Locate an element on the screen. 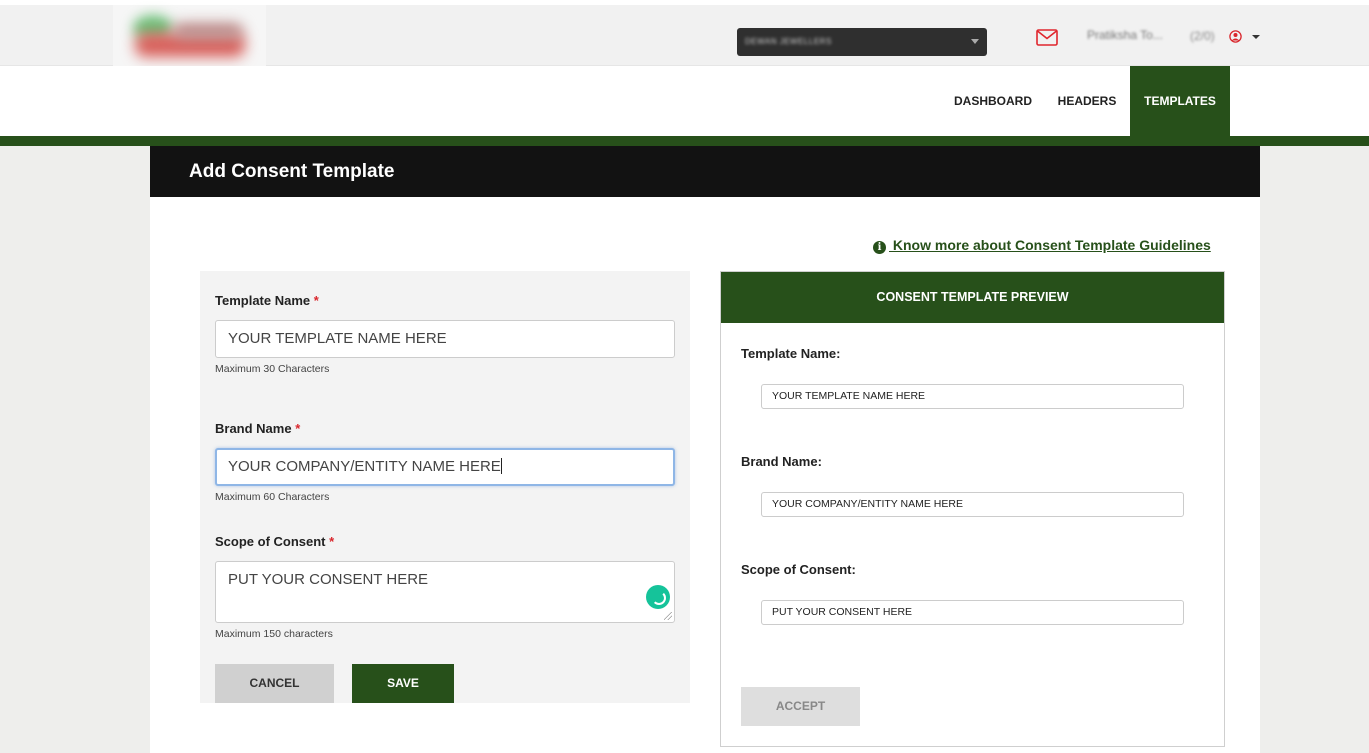  nav-headers: HEADERS is located at coordinates (1087, 101).